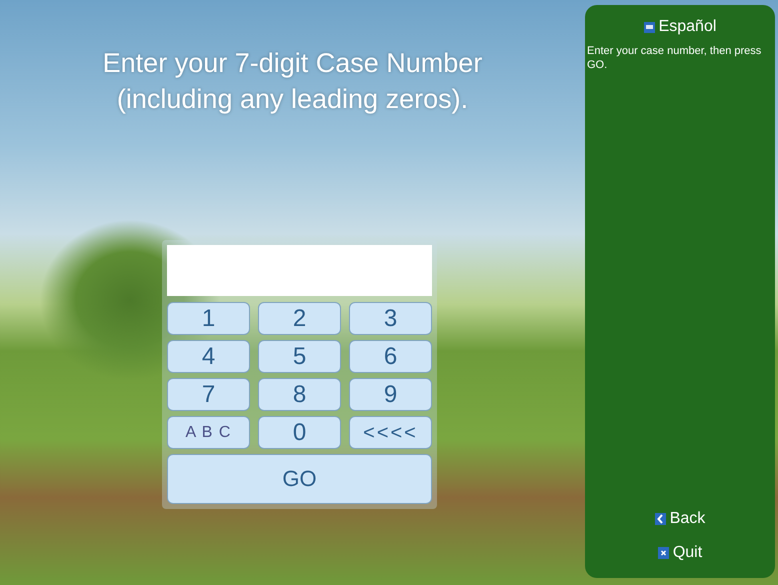 This screenshot has height=585, width=778. What do you see at coordinates (390, 432) in the screenshot?
I see `backspace-key: <<<<` at bounding box center [390, 432].